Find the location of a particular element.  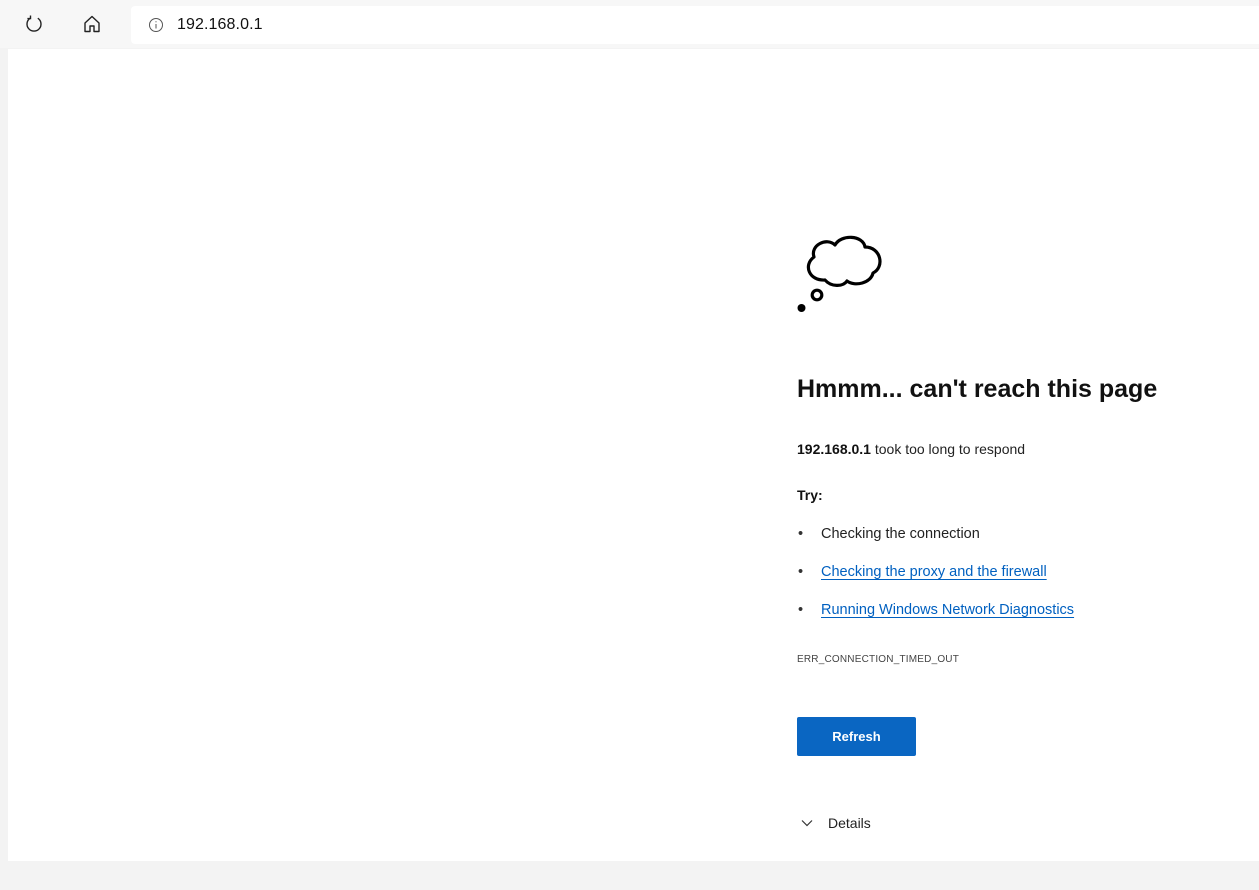

details-toggle: Details is located at coordinates (834, 823).